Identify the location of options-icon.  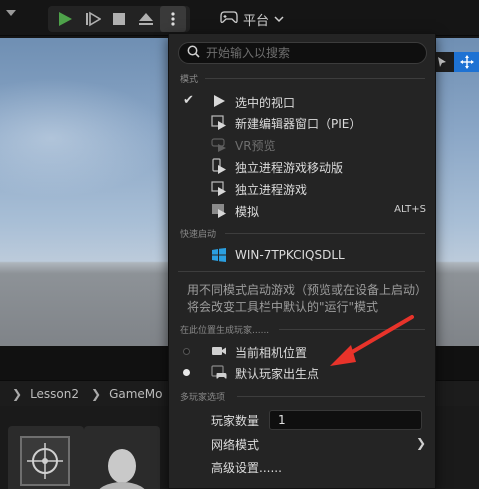
(173, 19).